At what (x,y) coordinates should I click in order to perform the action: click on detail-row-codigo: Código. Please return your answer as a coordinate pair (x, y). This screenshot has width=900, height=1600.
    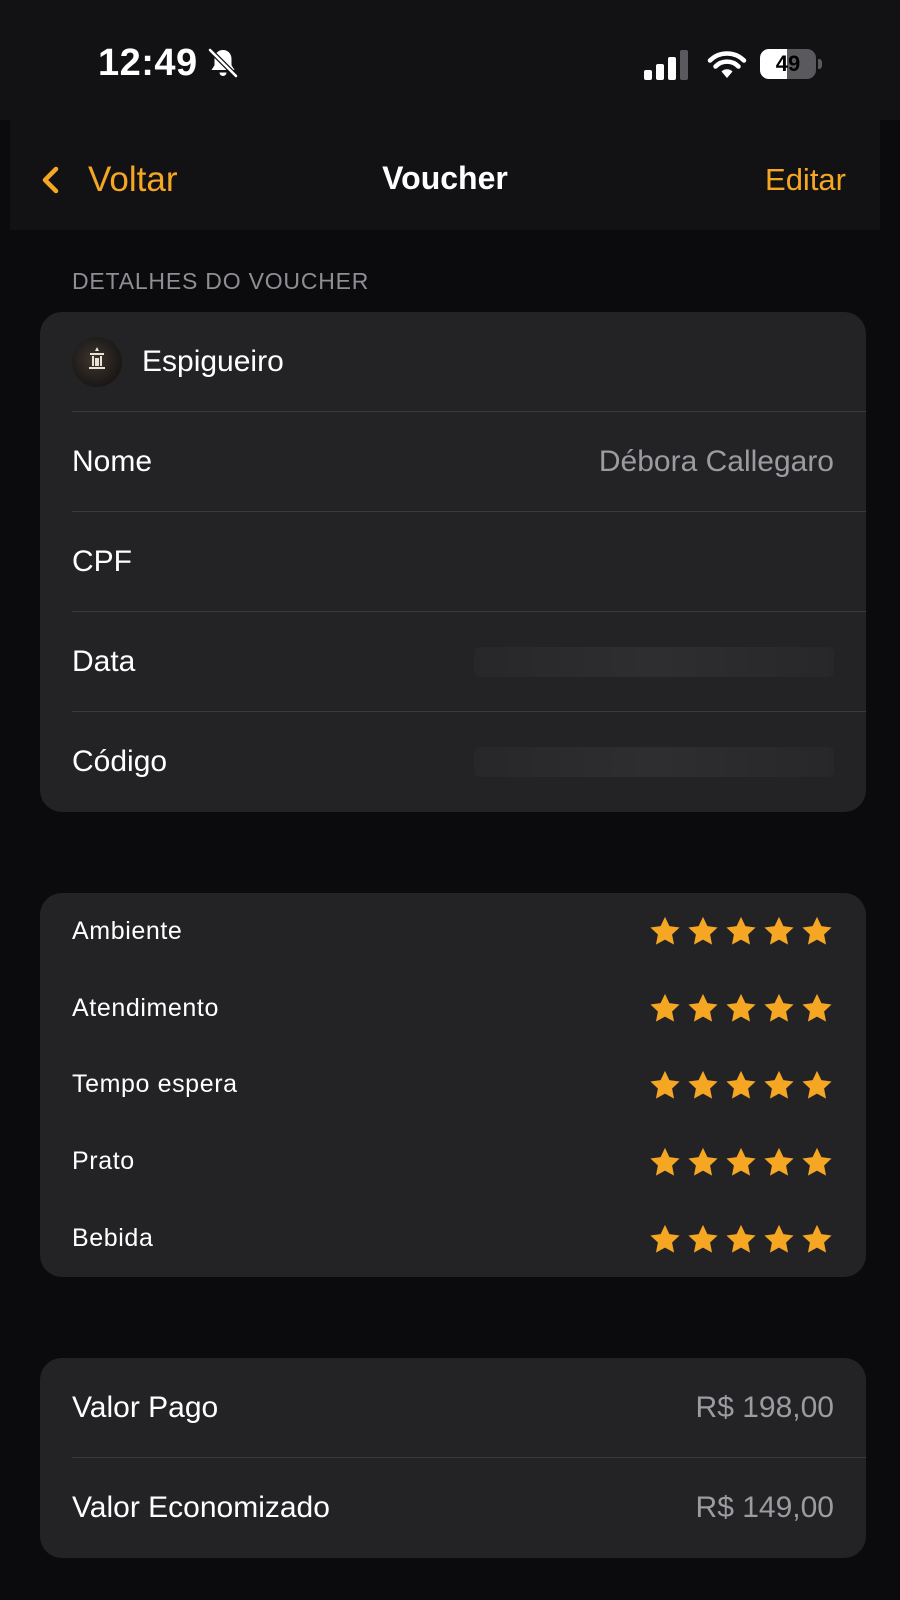
    Looking at the image, I should click on (453, 762).